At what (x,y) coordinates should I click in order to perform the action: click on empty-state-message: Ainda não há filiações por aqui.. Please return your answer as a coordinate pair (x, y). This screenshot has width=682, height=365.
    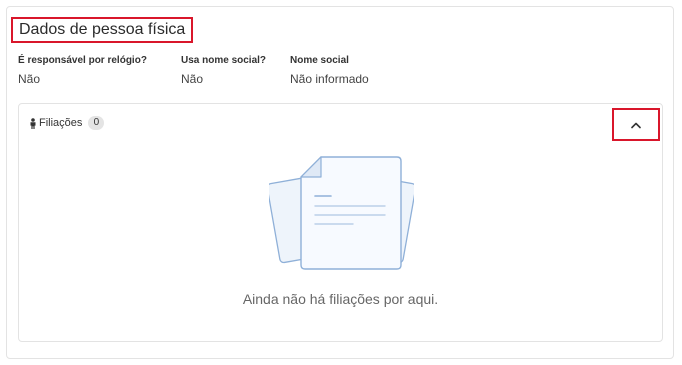
    Looking at the image, I should click on (340, 299).